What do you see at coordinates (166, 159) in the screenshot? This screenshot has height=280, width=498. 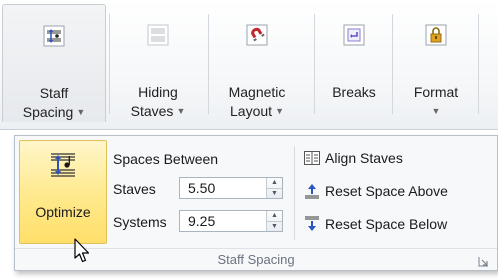 I see `spaces-between-heading: Spaces Between` at bounding box center [166, 159].